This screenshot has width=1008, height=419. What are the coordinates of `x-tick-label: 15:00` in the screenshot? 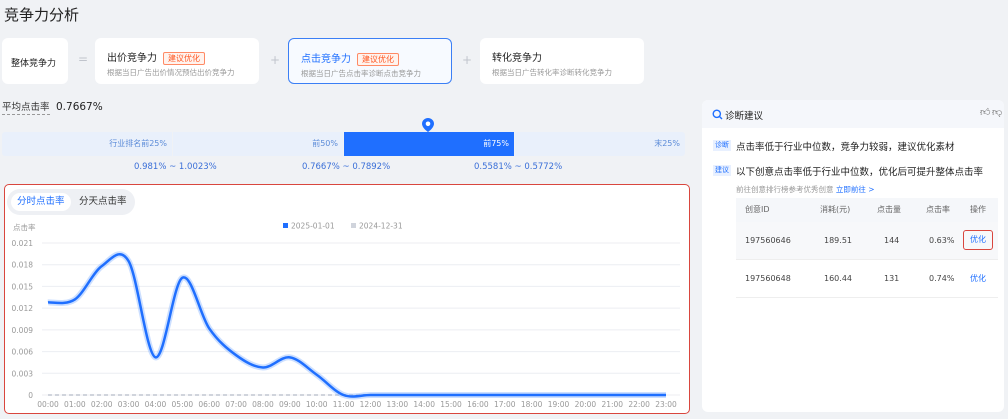 It's located at (451, 404).